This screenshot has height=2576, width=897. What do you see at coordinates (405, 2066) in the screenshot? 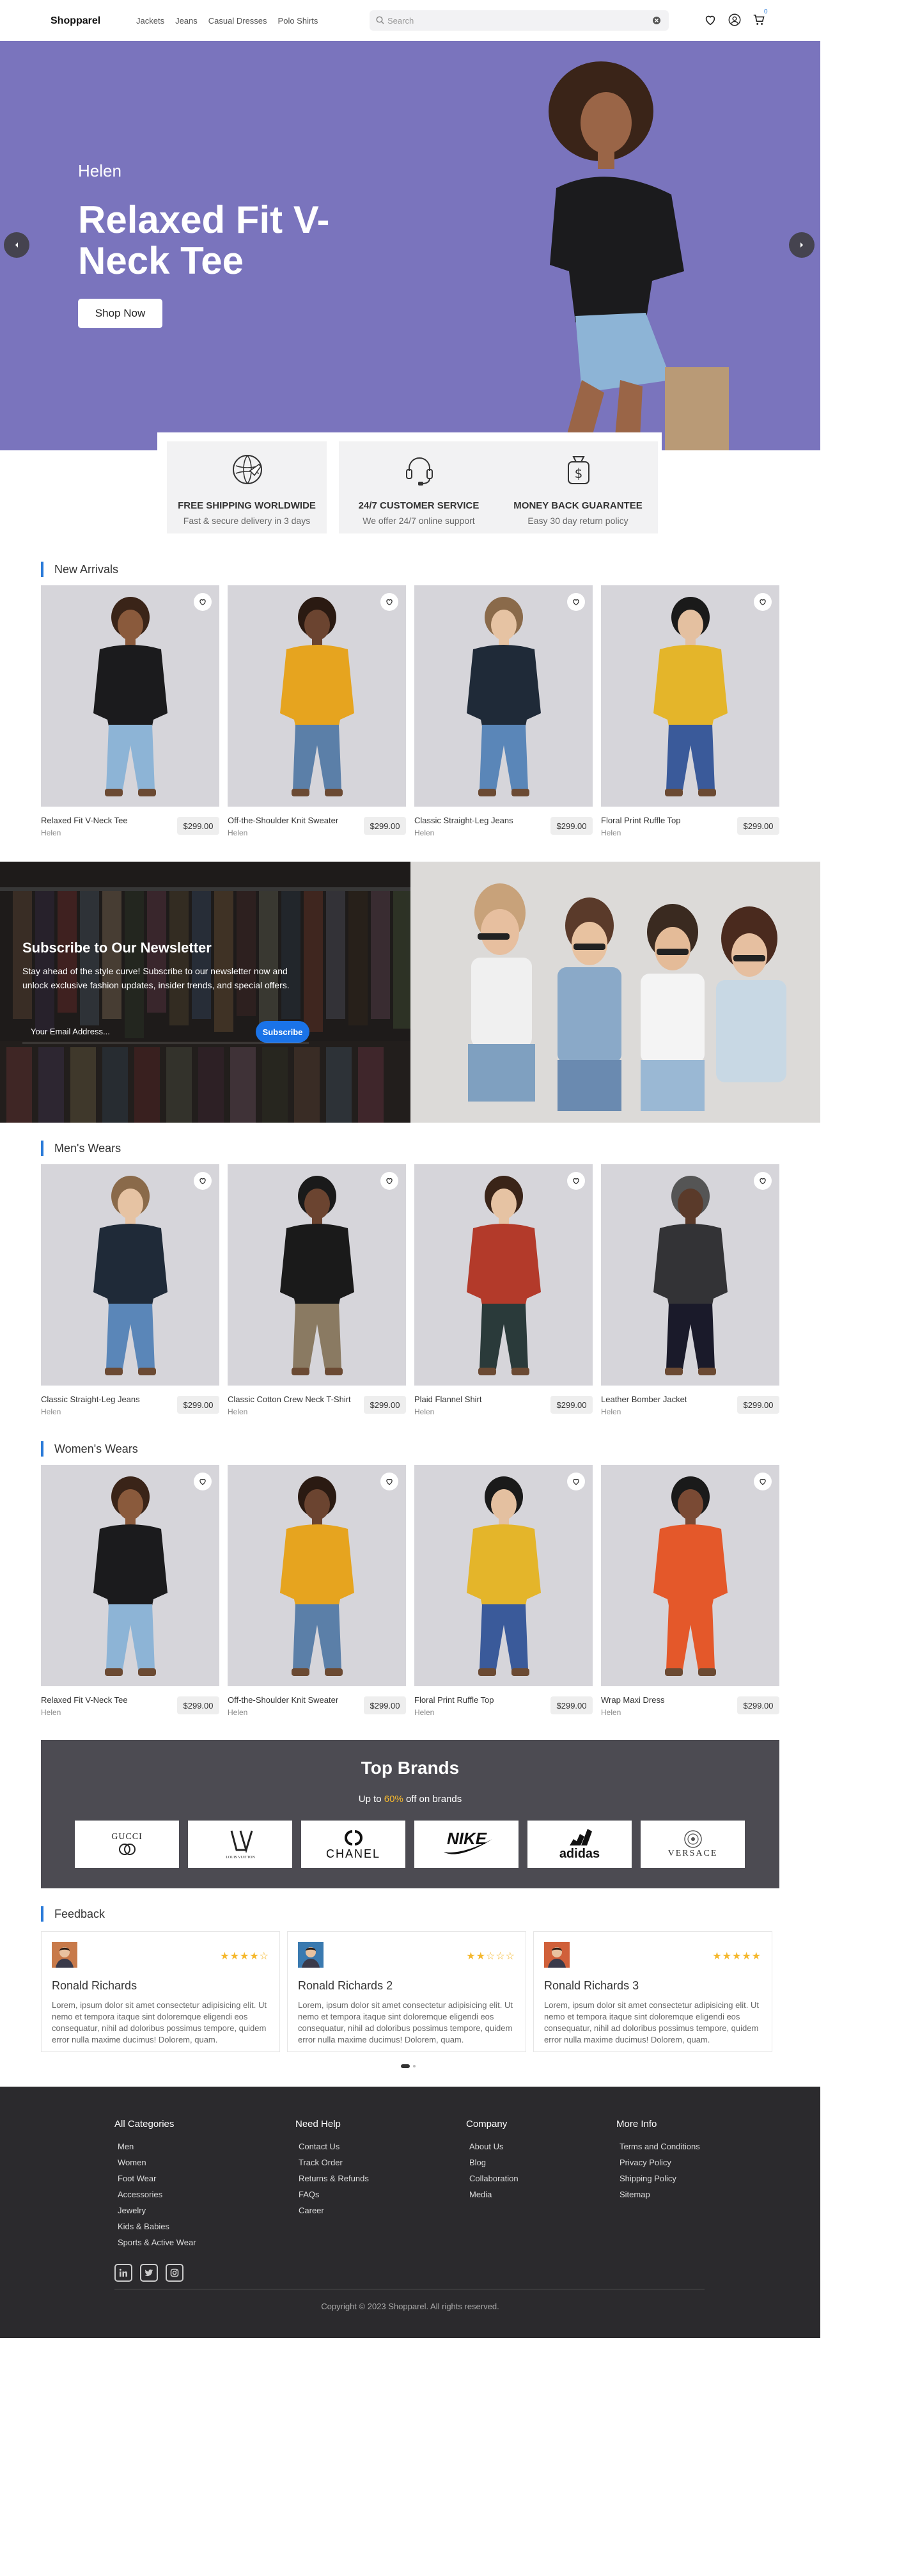
I see `carousel-dot-active` at bounding box center [405, 2066].